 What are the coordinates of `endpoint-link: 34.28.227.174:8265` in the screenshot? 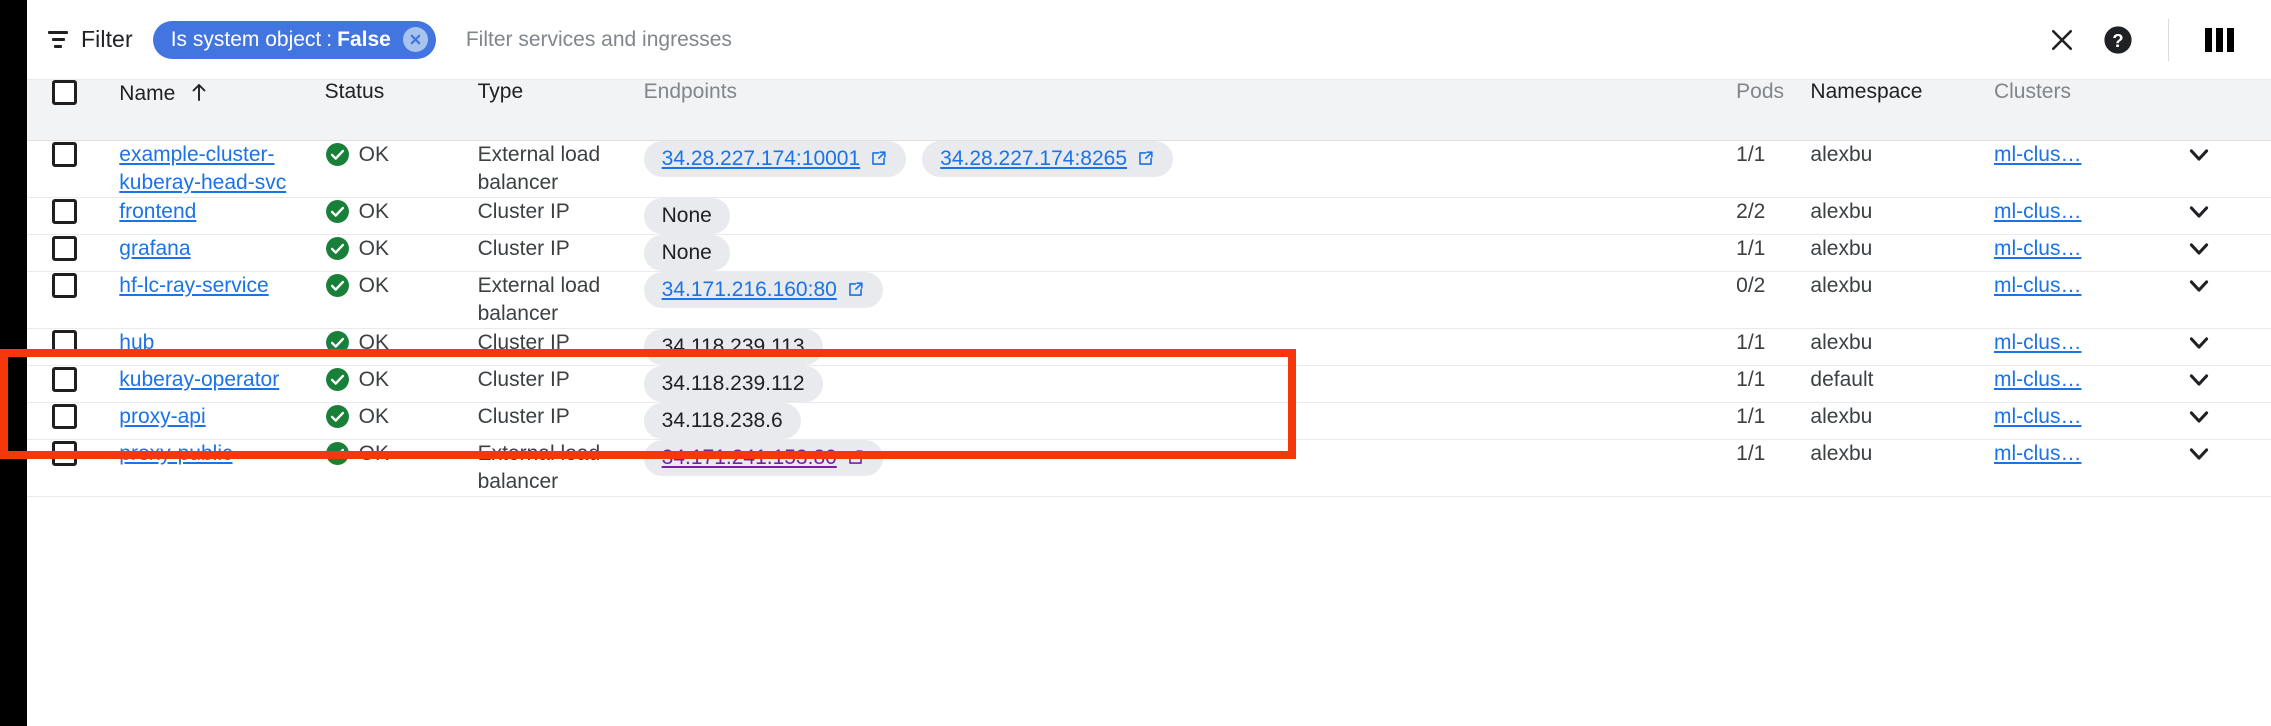 It's located at (1033, 159).